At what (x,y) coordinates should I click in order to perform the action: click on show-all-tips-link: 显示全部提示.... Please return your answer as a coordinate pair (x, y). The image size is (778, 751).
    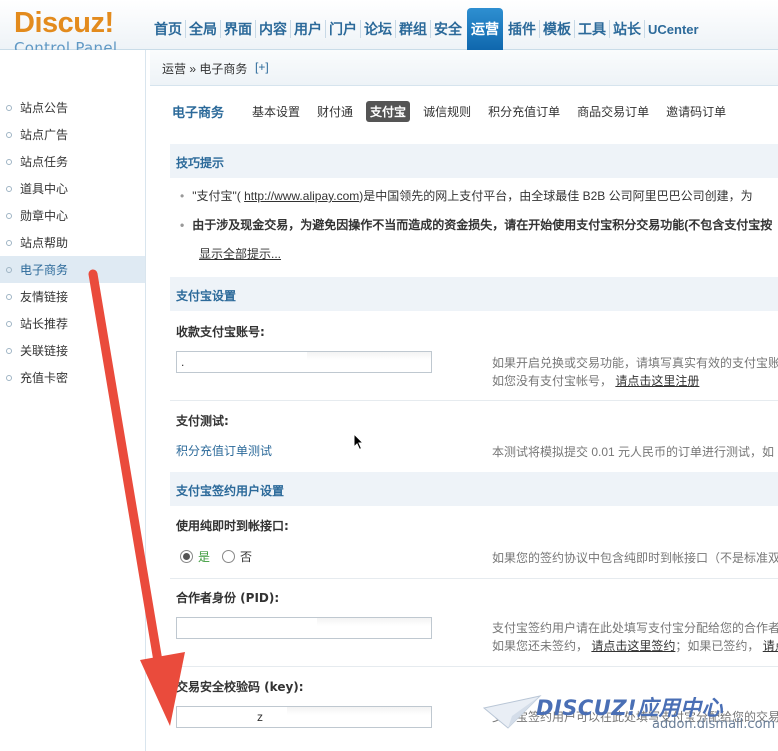
    Looking at the image, I should click on (240, 253).